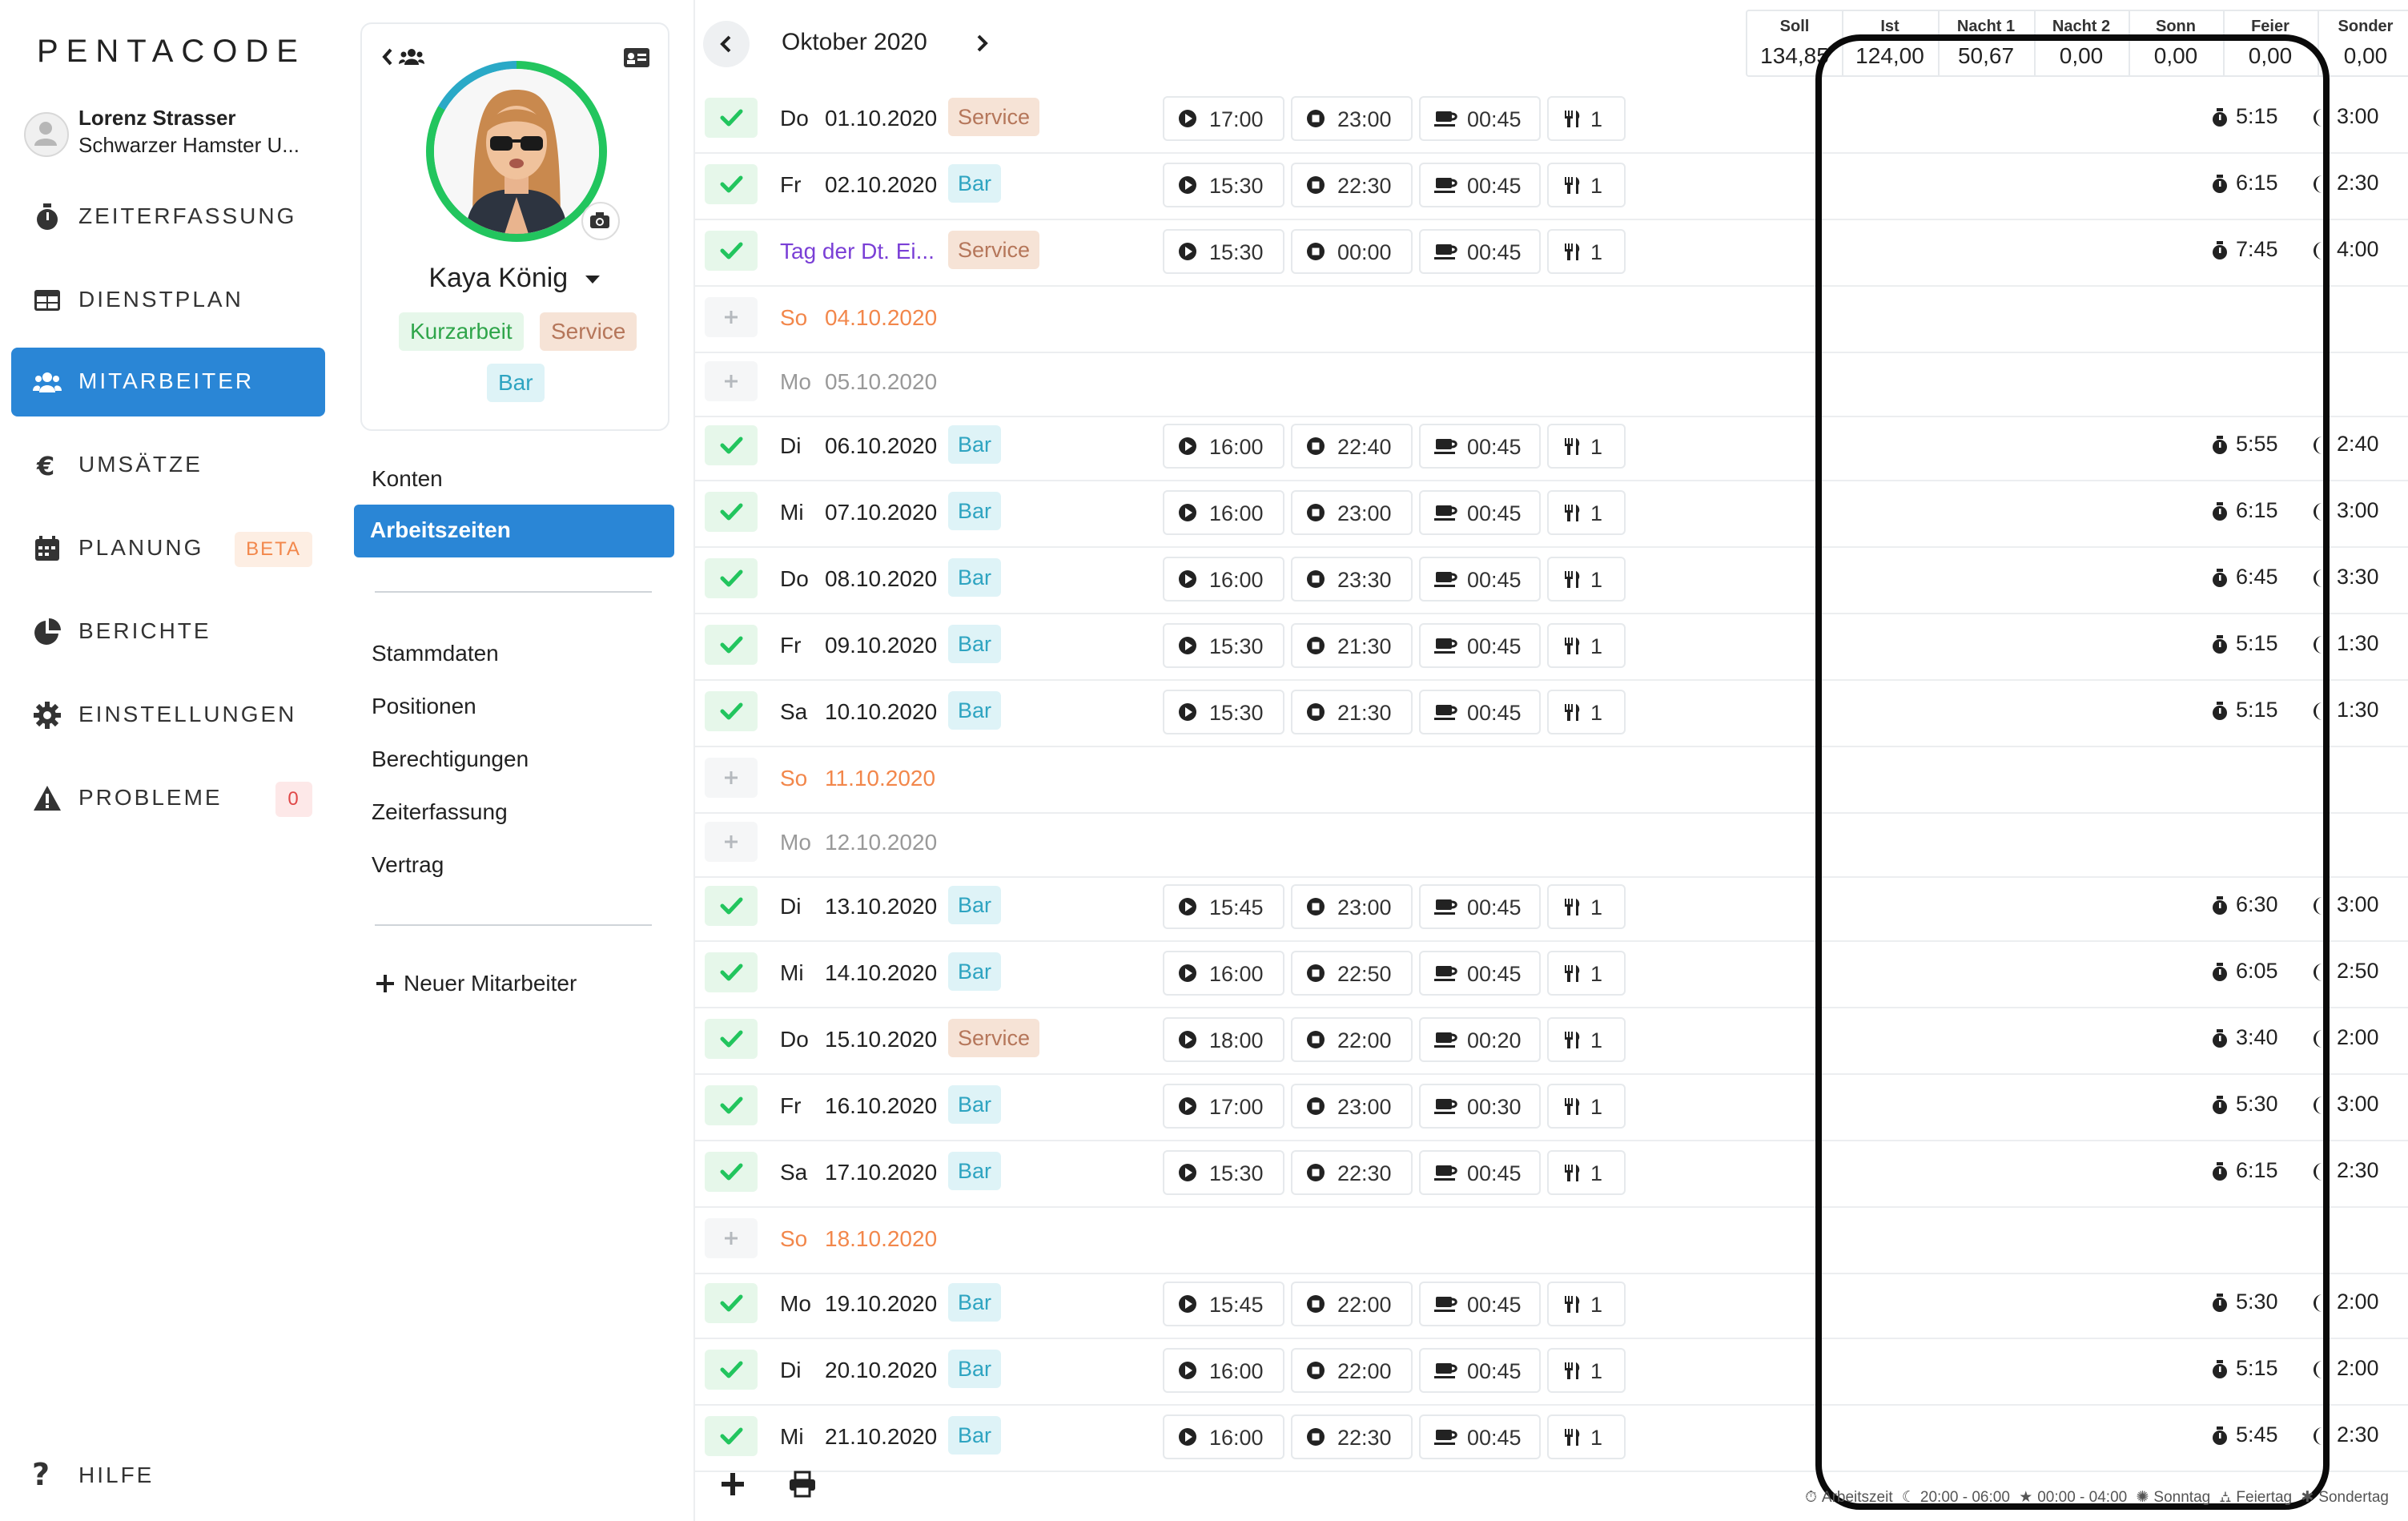 The height and width of the screenshot is (1521, 2408). I want to click on nav-item-probleme: PROBLEME 0, so click(168, 799).